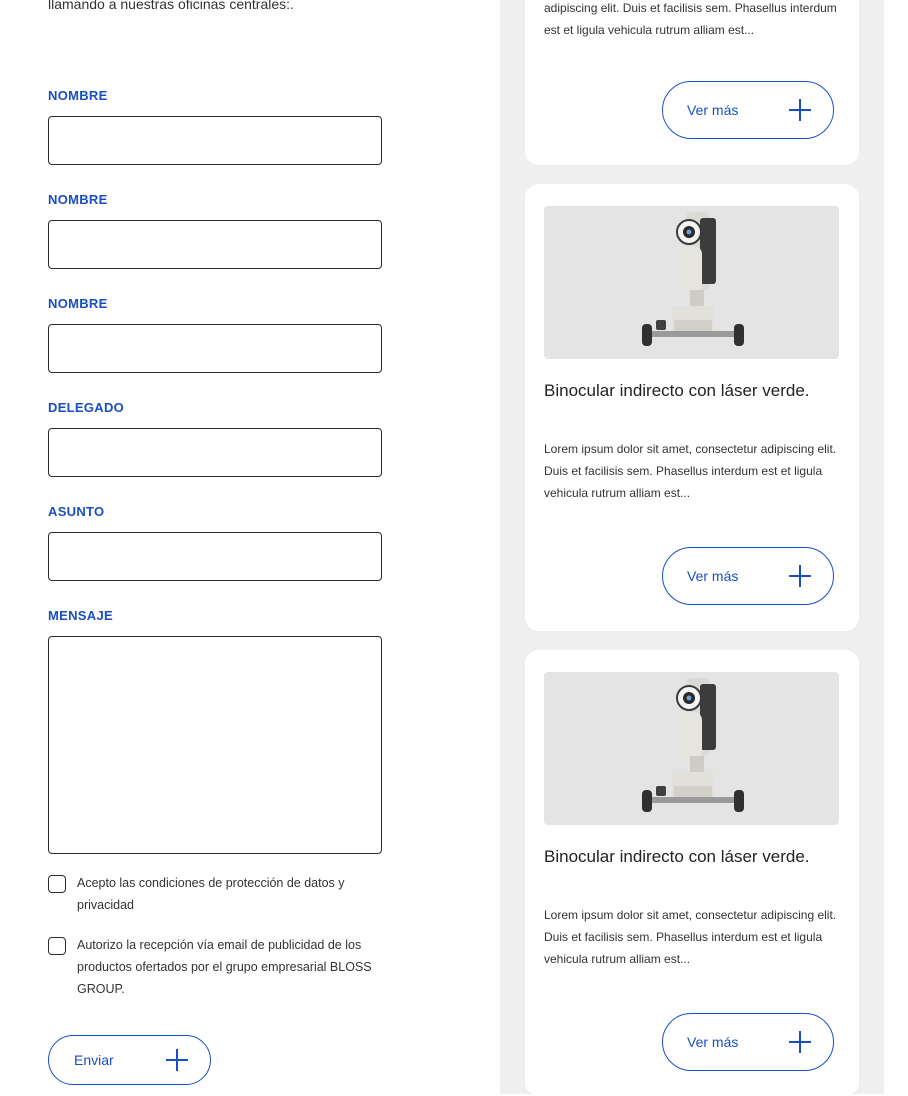  Describe the element at coordinates (57, 946) in the screenshot. I see `consent-marketing-checkbox` at that location.